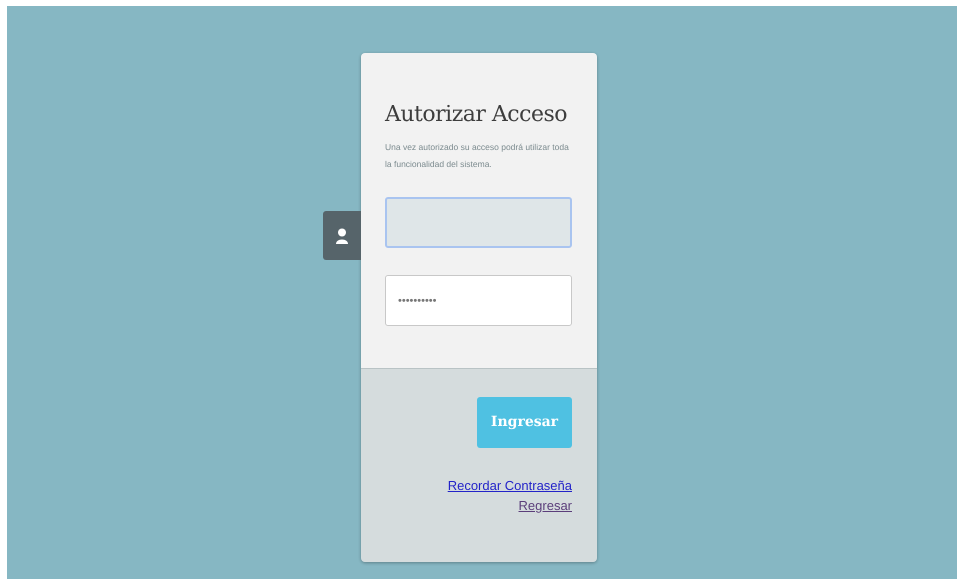 The image size is (965, 579). What do you see at coordinates (545, 506) in the screenshot?
I see `text-link: Regresar` at bounding box center [545, 506].